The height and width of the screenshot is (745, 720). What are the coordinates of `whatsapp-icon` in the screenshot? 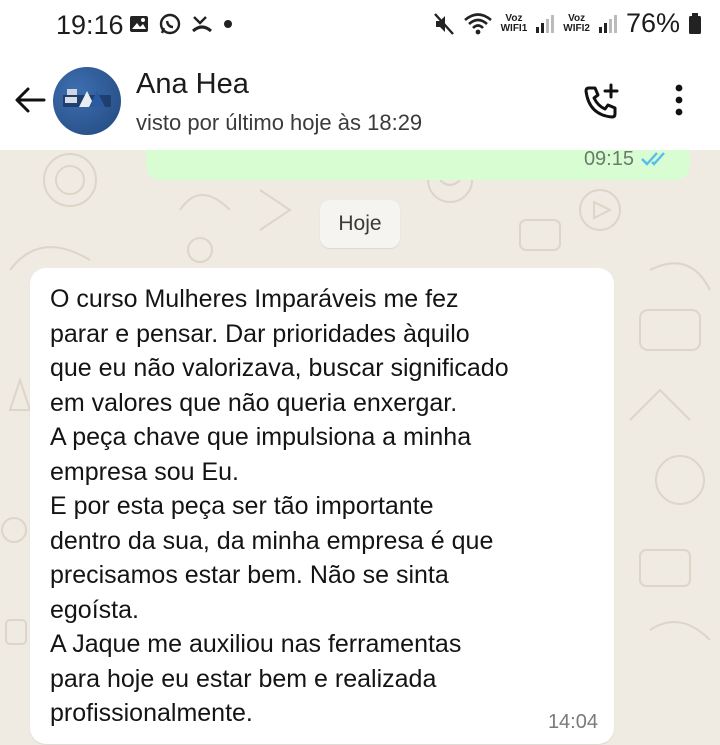 It's located at (170, 24).